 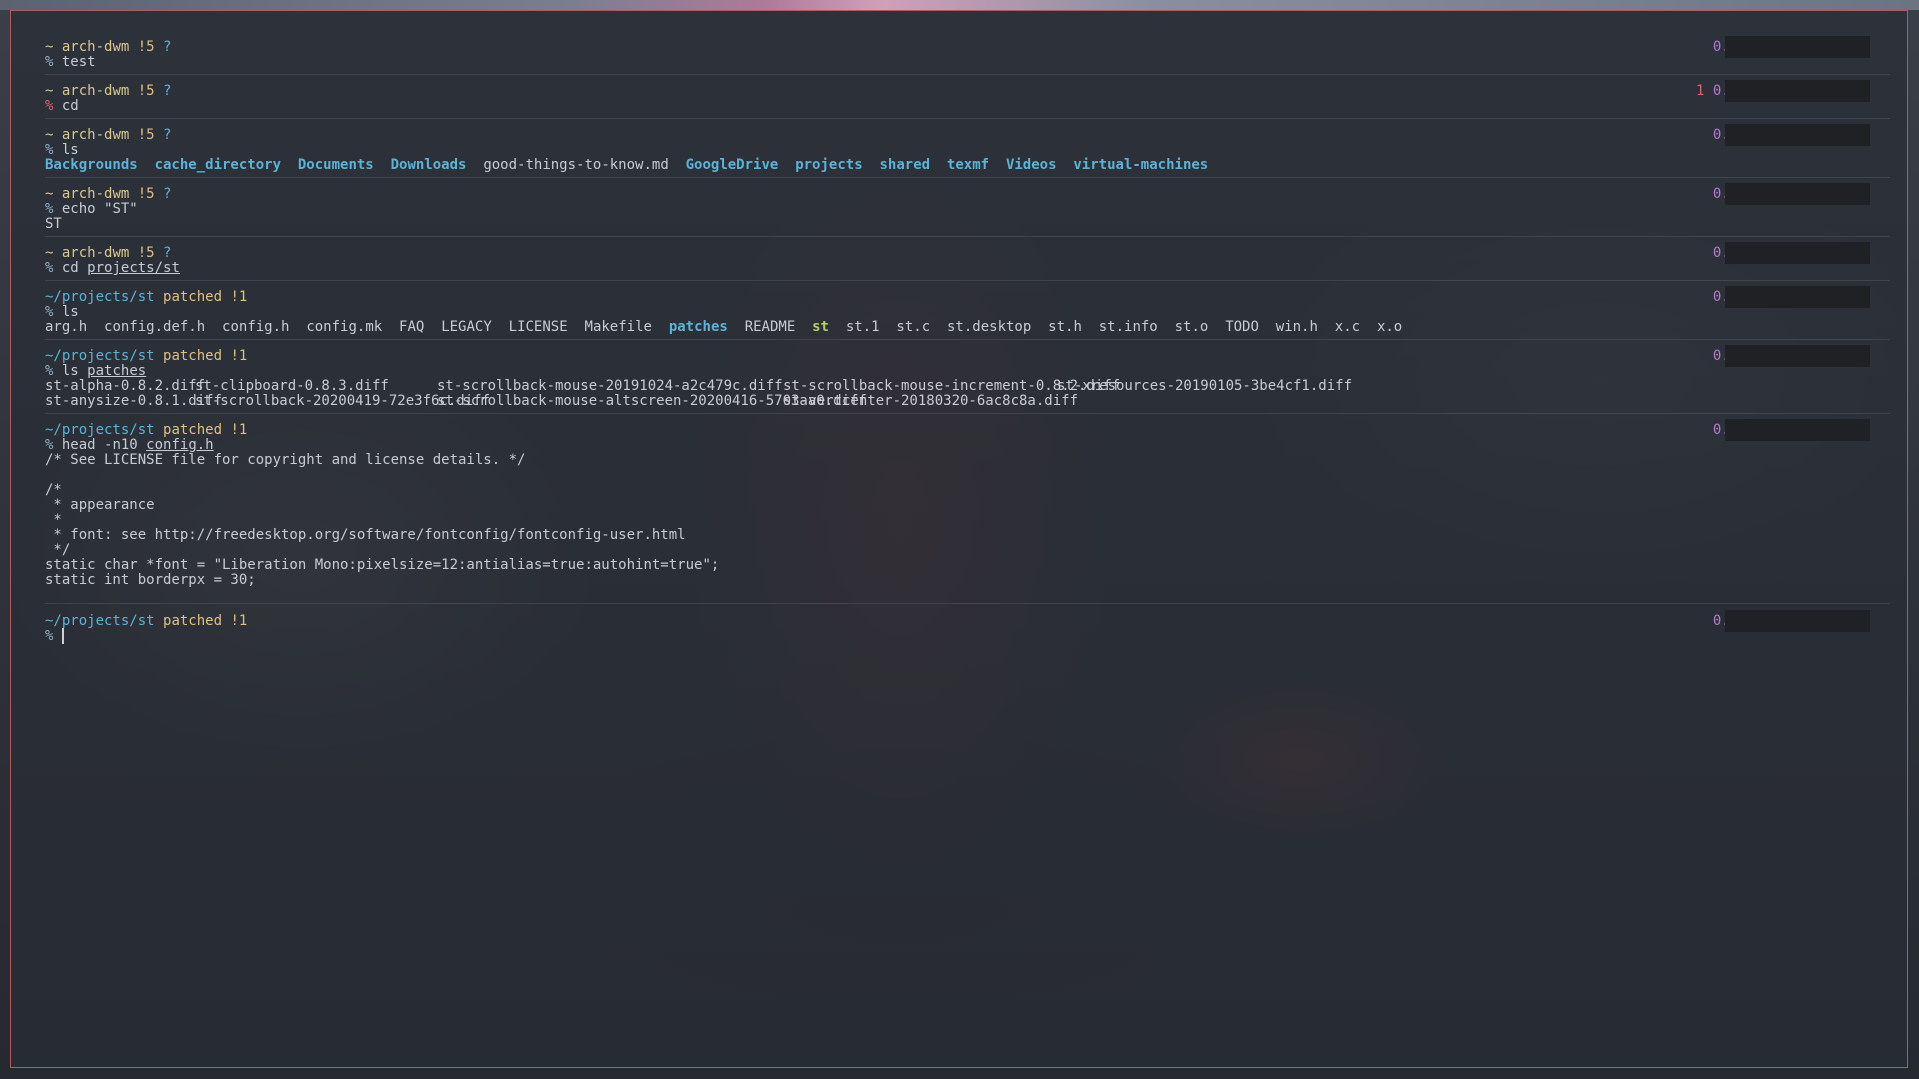 What do you see at coordinates (829, 165) in the screenshot?
I see `ls-entry: projects` at bounding box center [829, 165].